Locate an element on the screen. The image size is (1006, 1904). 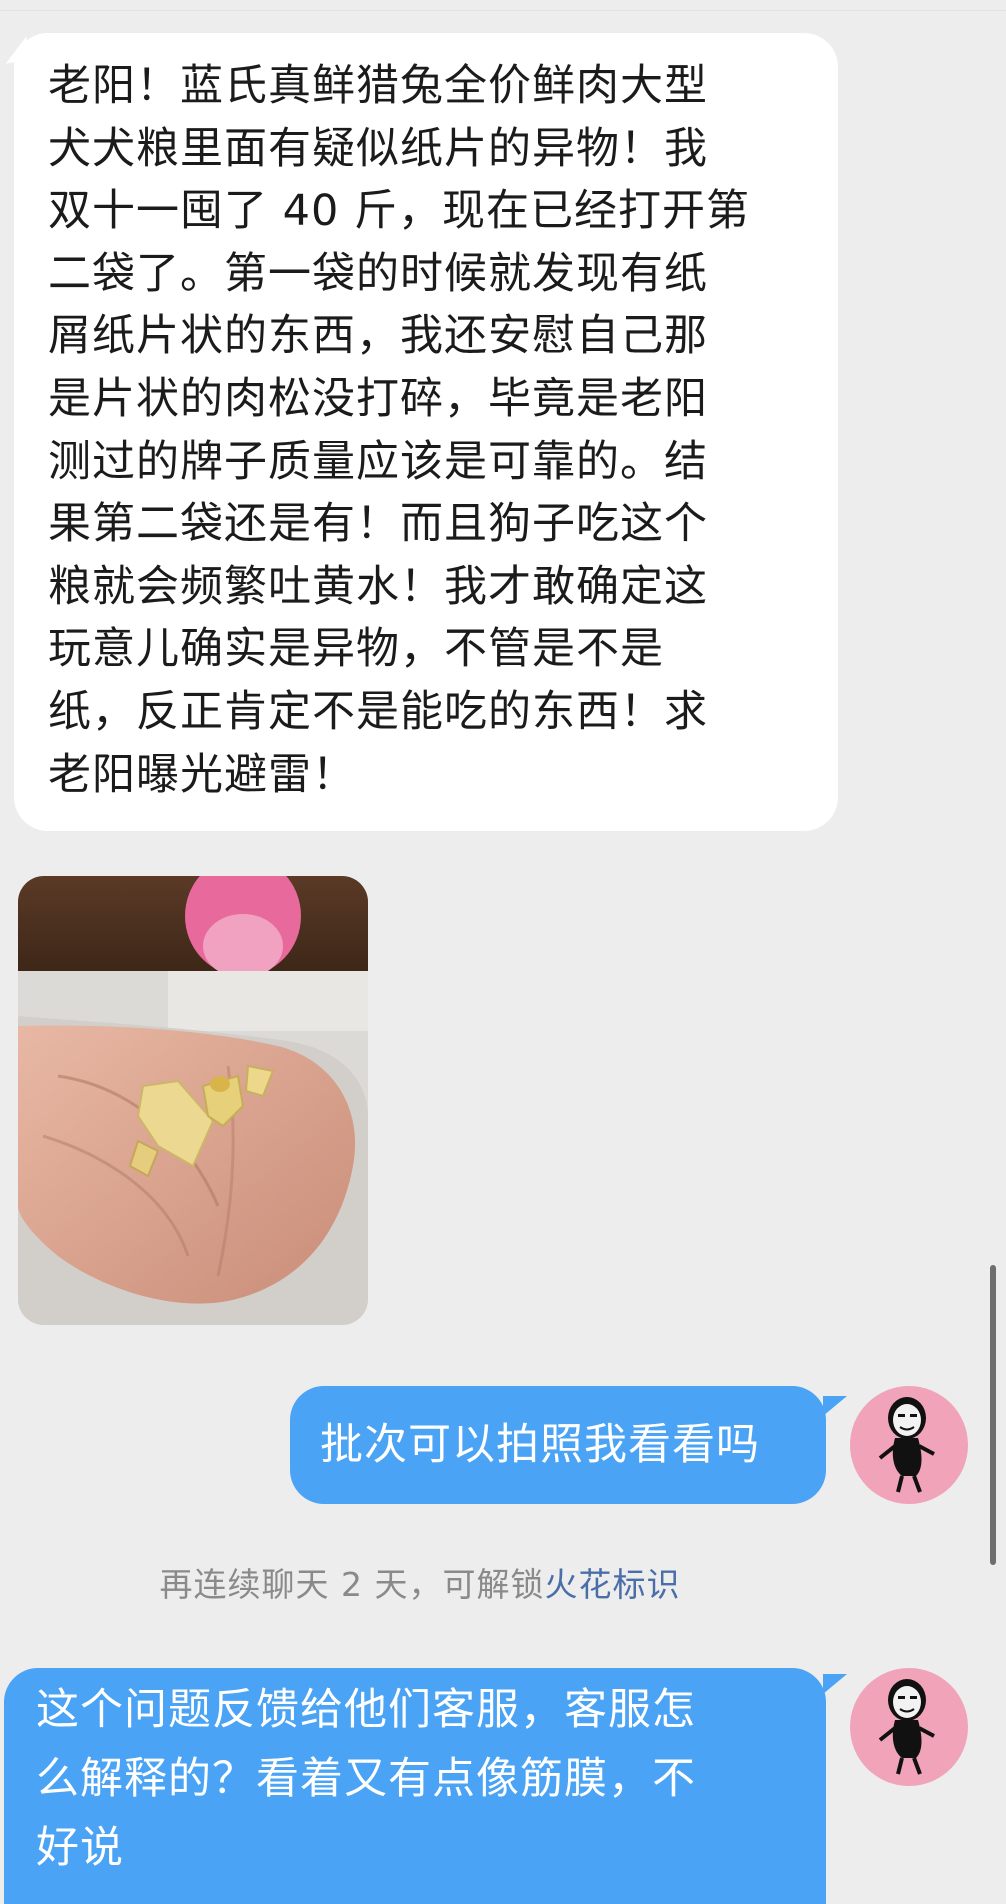
outgoing-message-bubble: 批次可以拍照我看看吗 is located at coordinates (558, 1445).